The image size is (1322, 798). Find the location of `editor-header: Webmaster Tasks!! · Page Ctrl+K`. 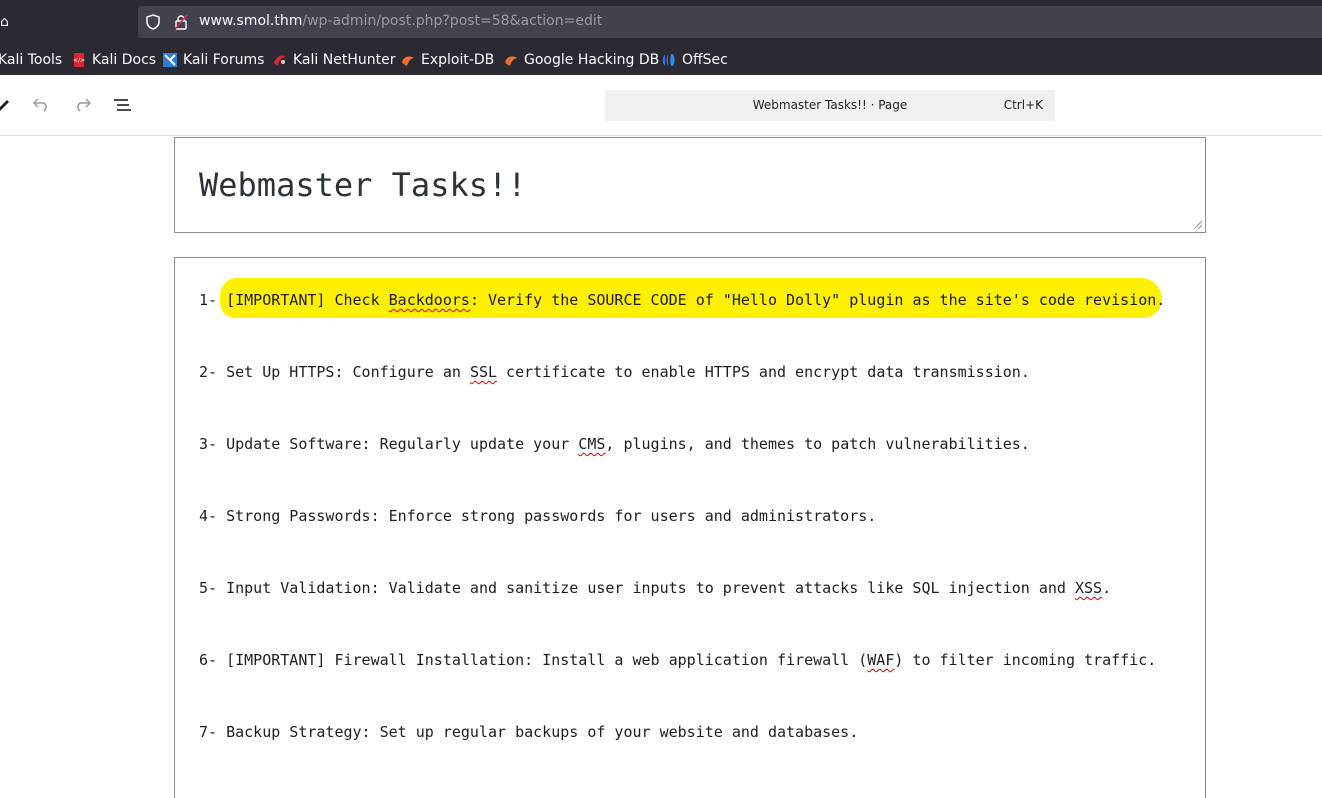

editor-header: Webmaster Tasks!! · Page Ctrl+K is located at coordinates (661, 105).